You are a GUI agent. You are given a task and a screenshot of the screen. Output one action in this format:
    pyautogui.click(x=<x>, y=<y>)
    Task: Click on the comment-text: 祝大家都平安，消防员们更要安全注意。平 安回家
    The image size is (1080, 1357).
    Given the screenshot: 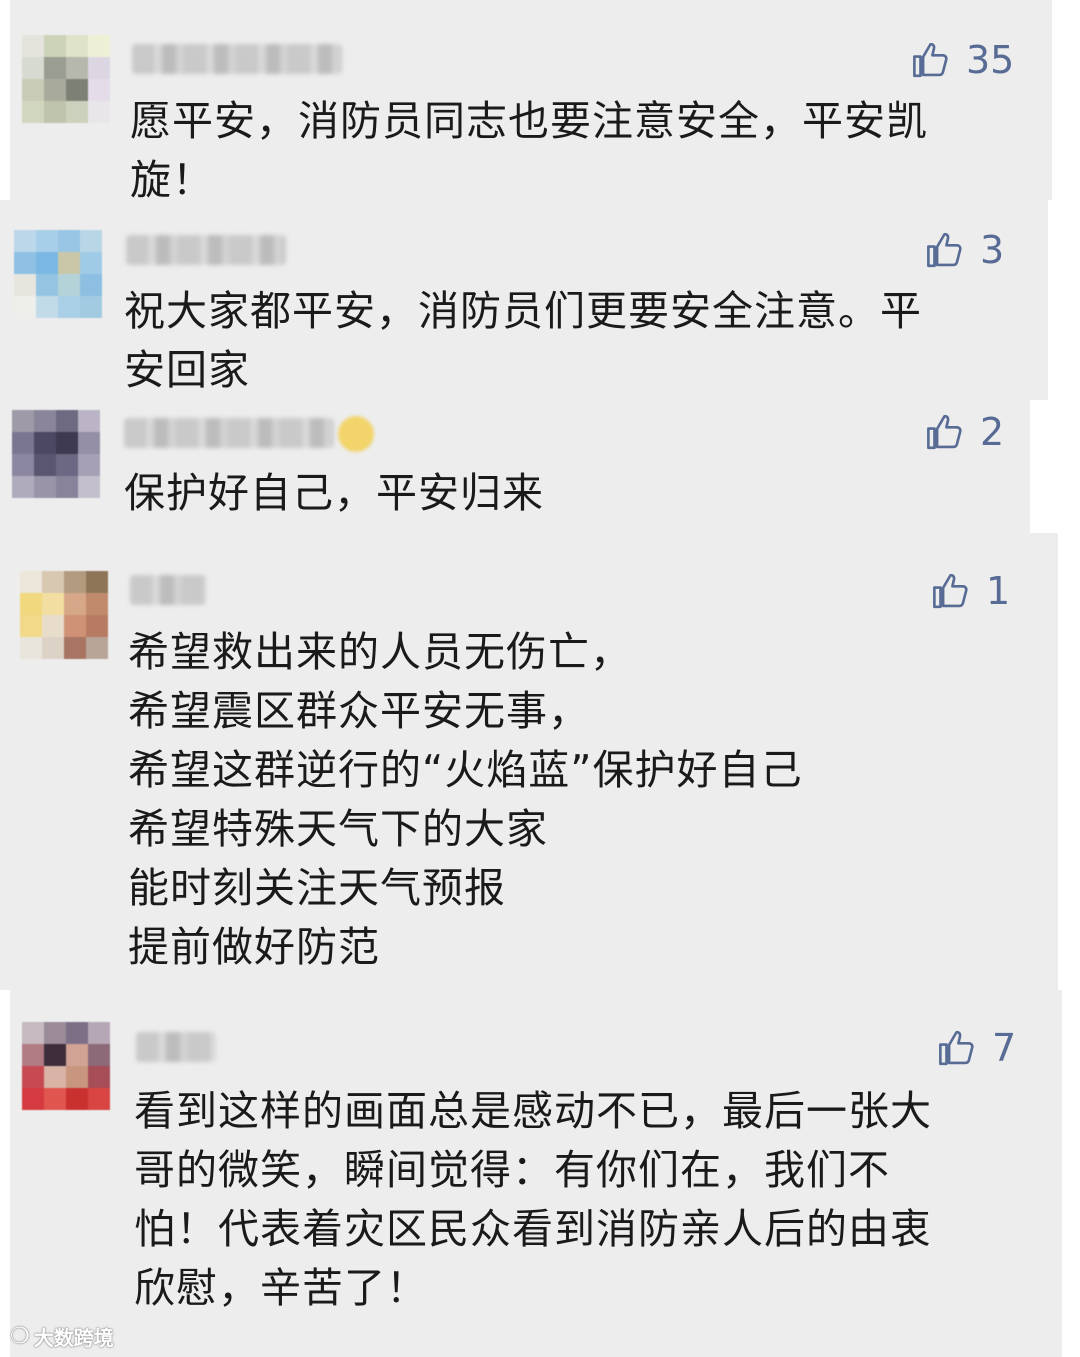 What is the action you would take?
    pyautogui.click(x=523, y=340)
    